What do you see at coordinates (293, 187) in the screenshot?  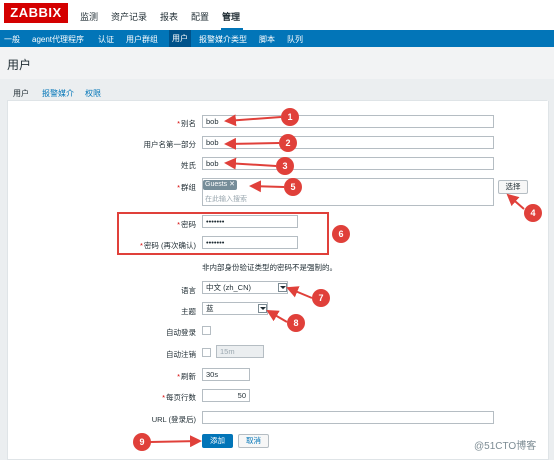 I see `marker-5: 5` at bounding box center [293, 187].